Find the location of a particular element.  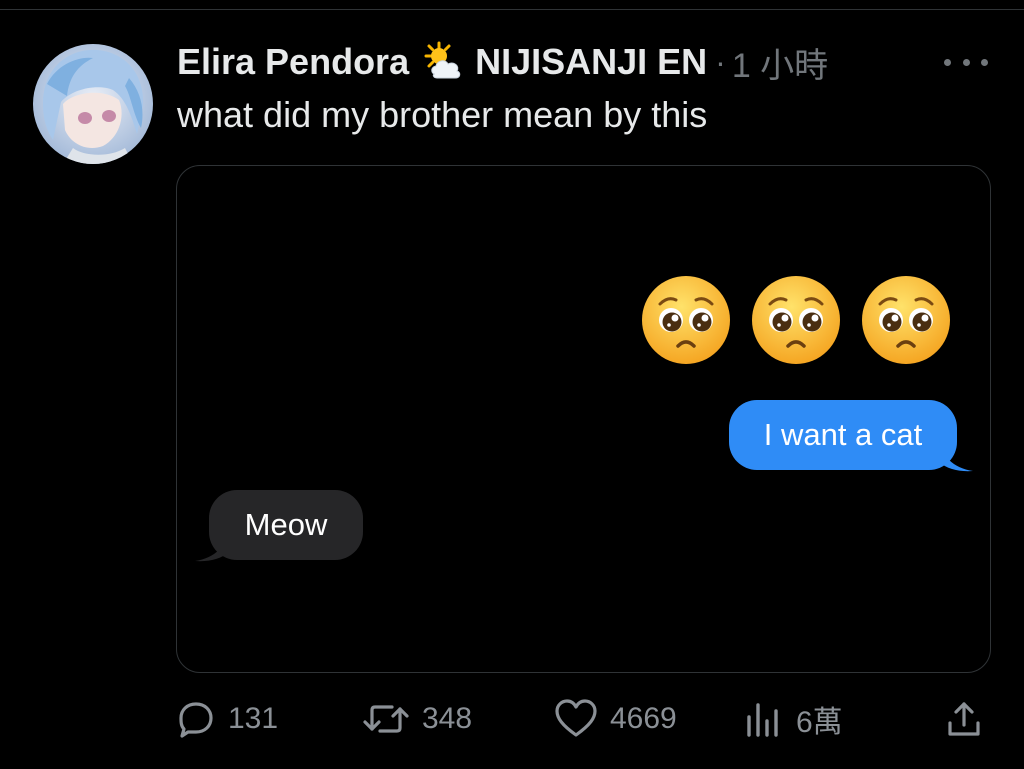

retweet-icon is located at coordinates (386, 719).